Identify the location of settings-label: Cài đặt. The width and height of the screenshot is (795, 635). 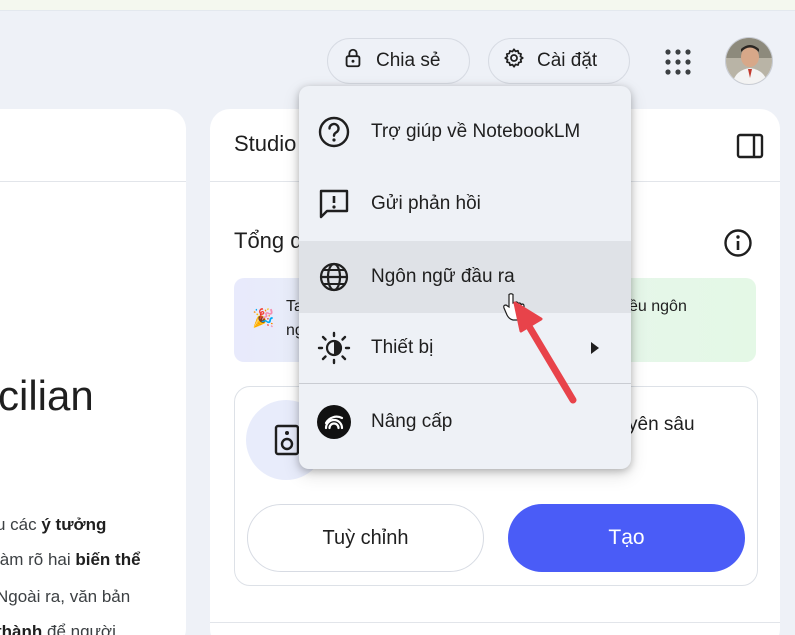
(567, 60).